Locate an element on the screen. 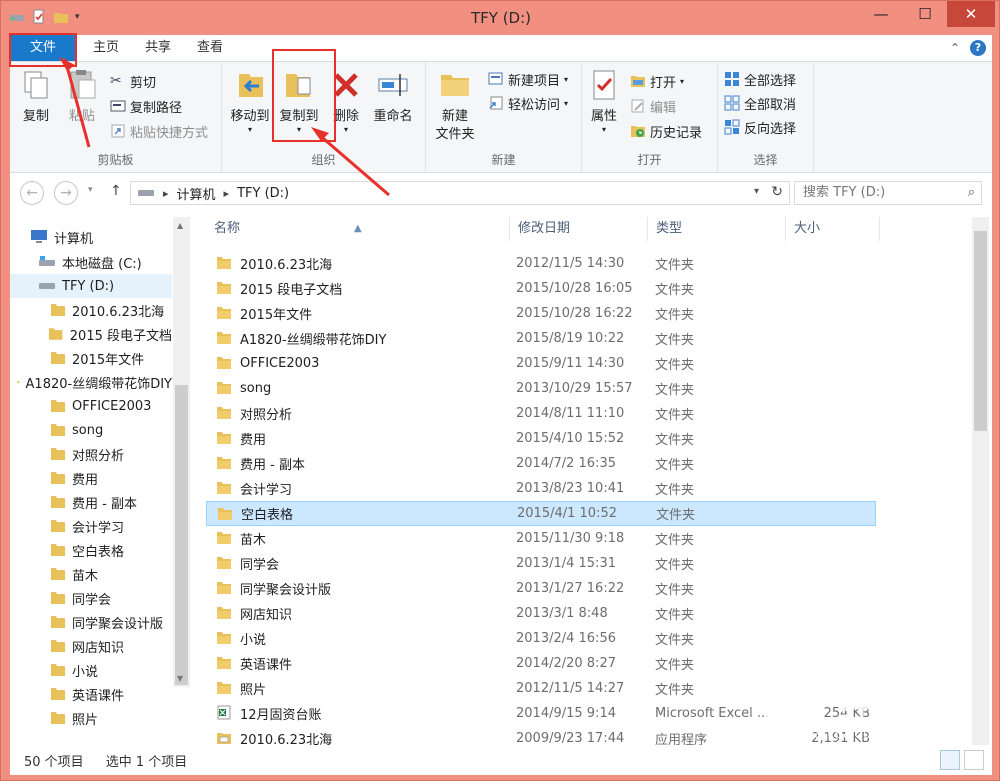  new-item-button: 新建项目 ▾ is located at coordinates (528, 79).